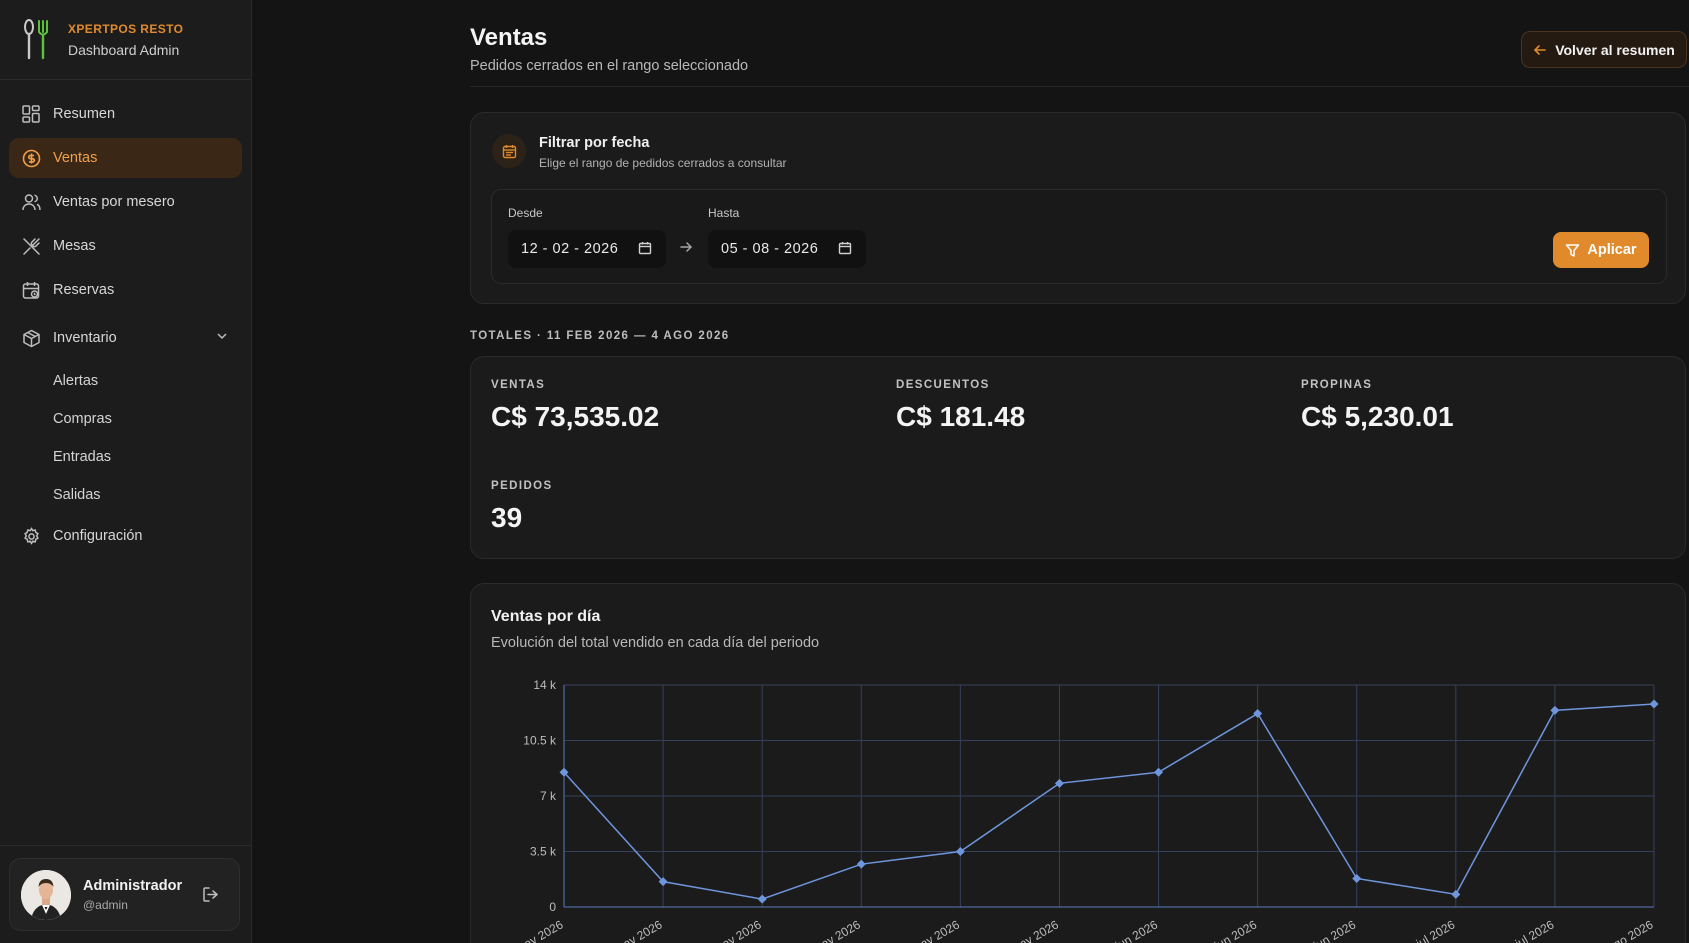 The width and height of the screenshot is (1689, 943). What do you see at coordinates (85, 338) in the screenshot?
I see `sidebar-item-label: Inventario` at bounding box center [85, 338].